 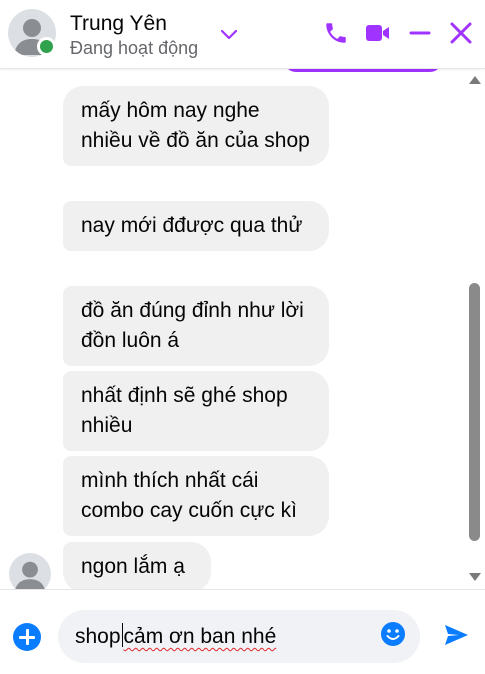 I want to click on typed-text-after-caret: cảm ơn ban nhé, so click(x=200, y=636).